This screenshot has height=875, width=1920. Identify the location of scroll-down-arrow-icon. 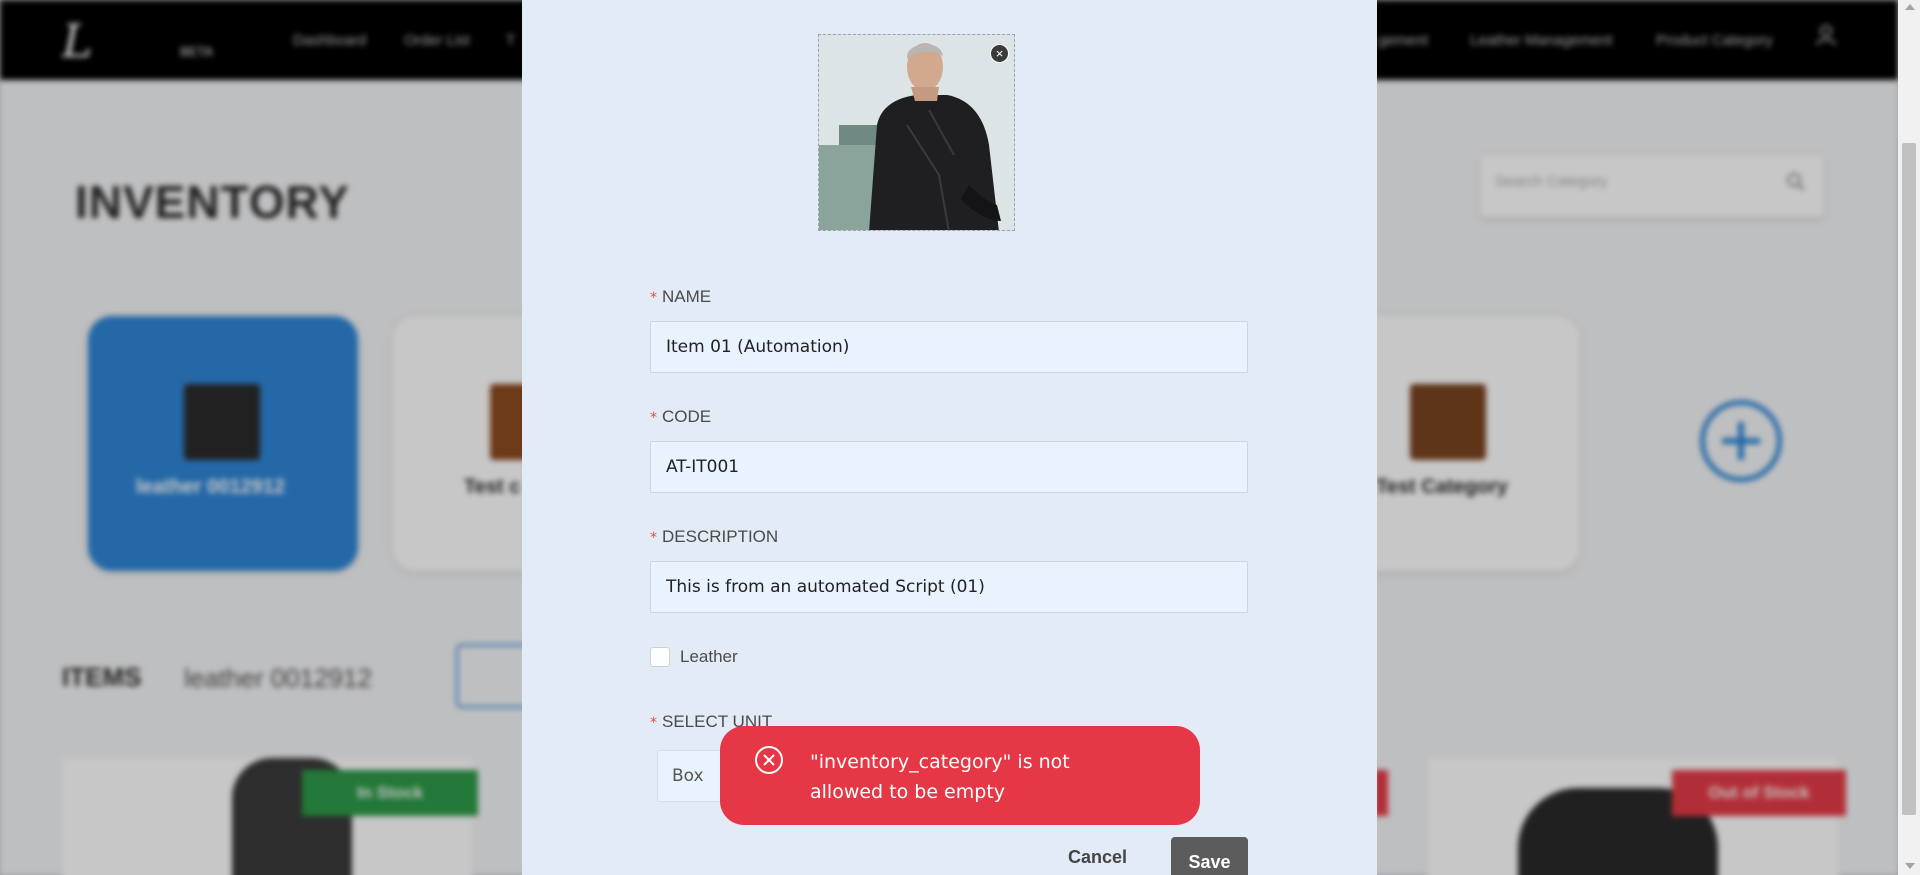
(1910, 866).